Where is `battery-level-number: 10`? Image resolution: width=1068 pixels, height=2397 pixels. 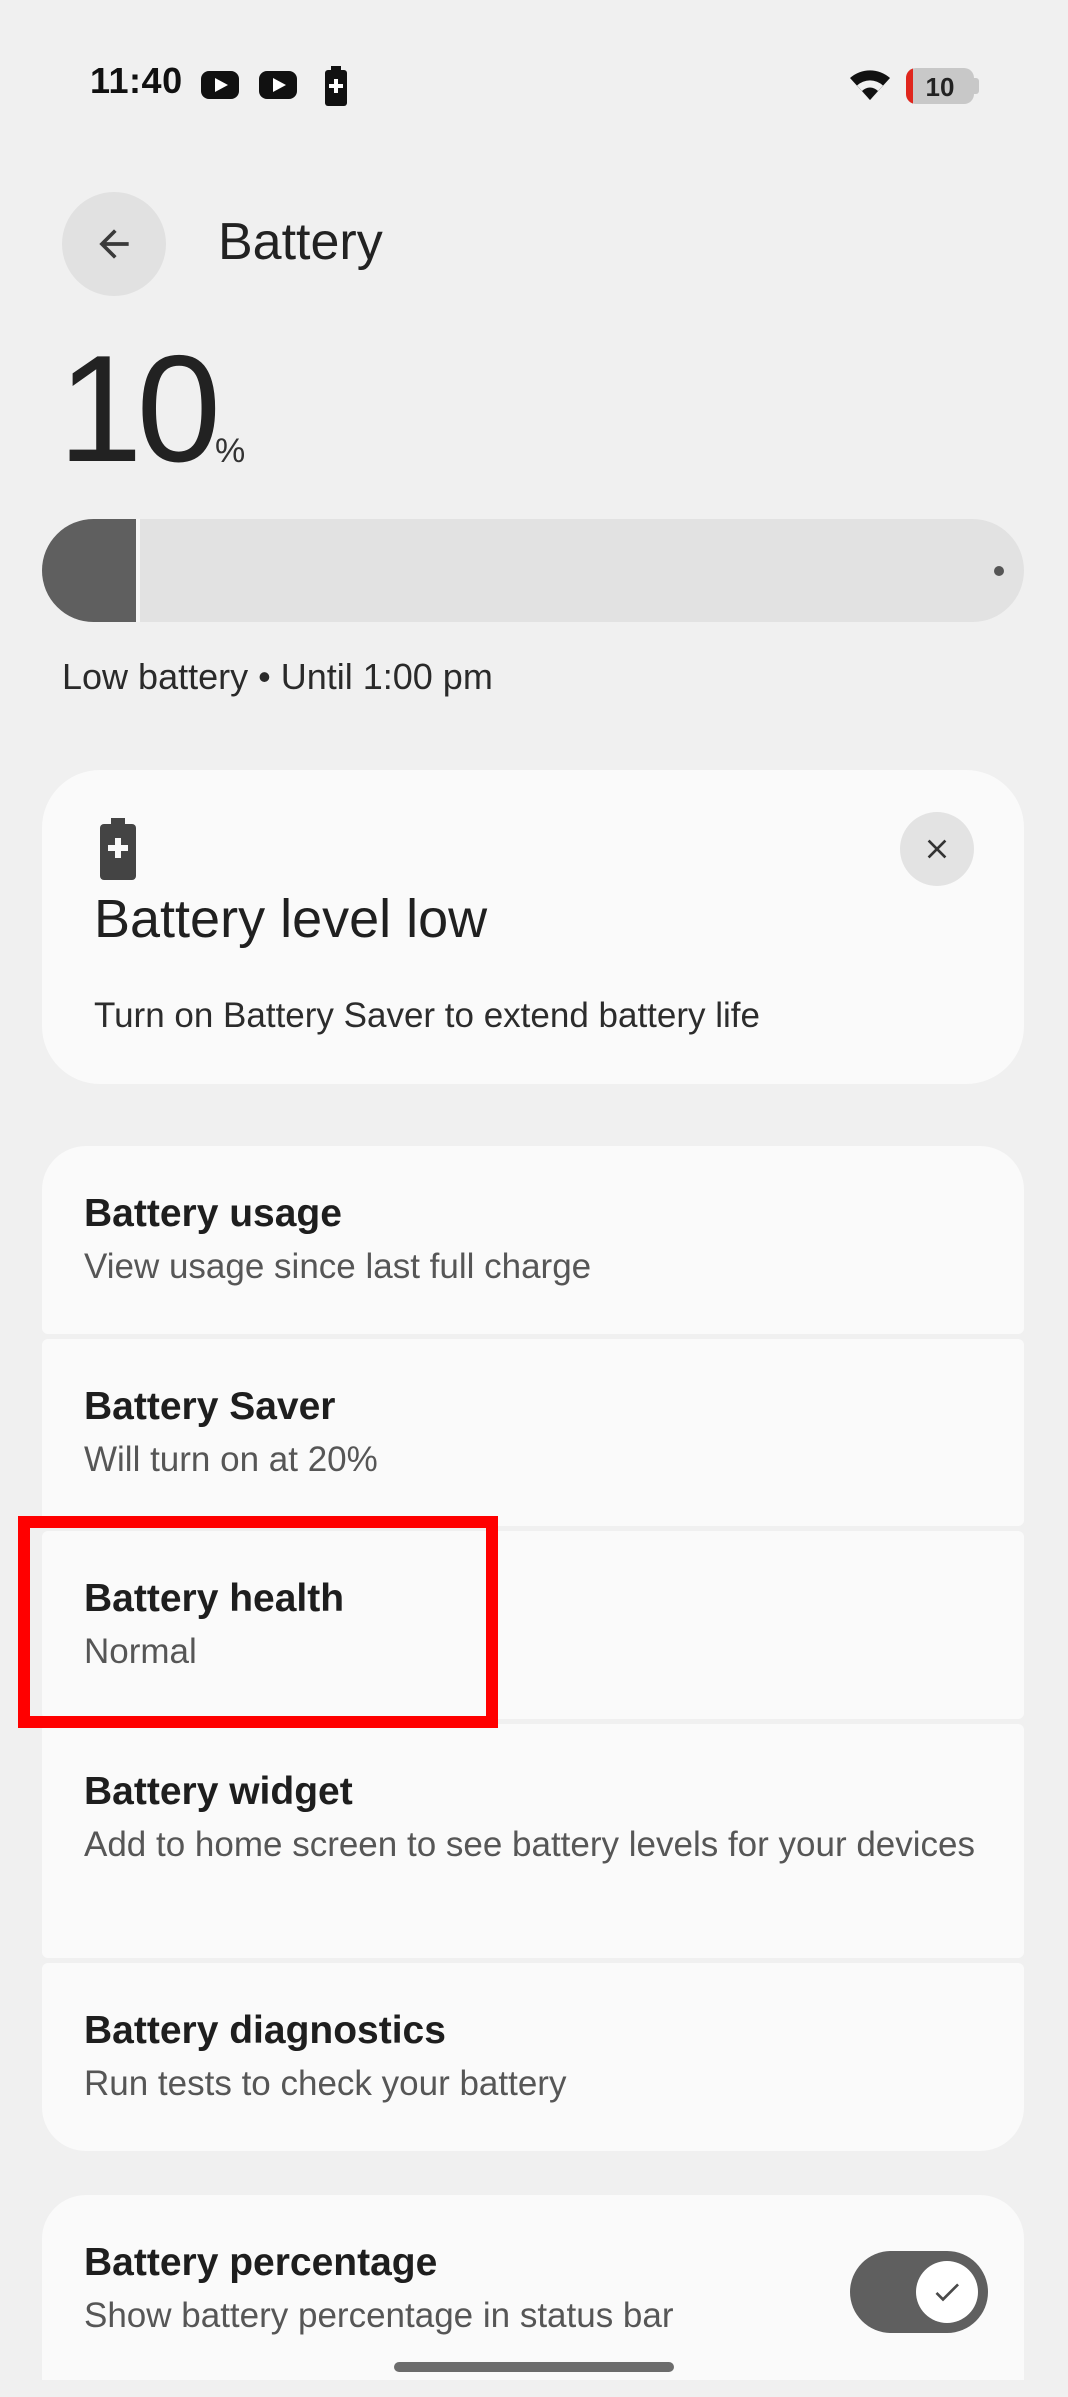 battery-level-number: 10 is located at coordinates (139, 409).